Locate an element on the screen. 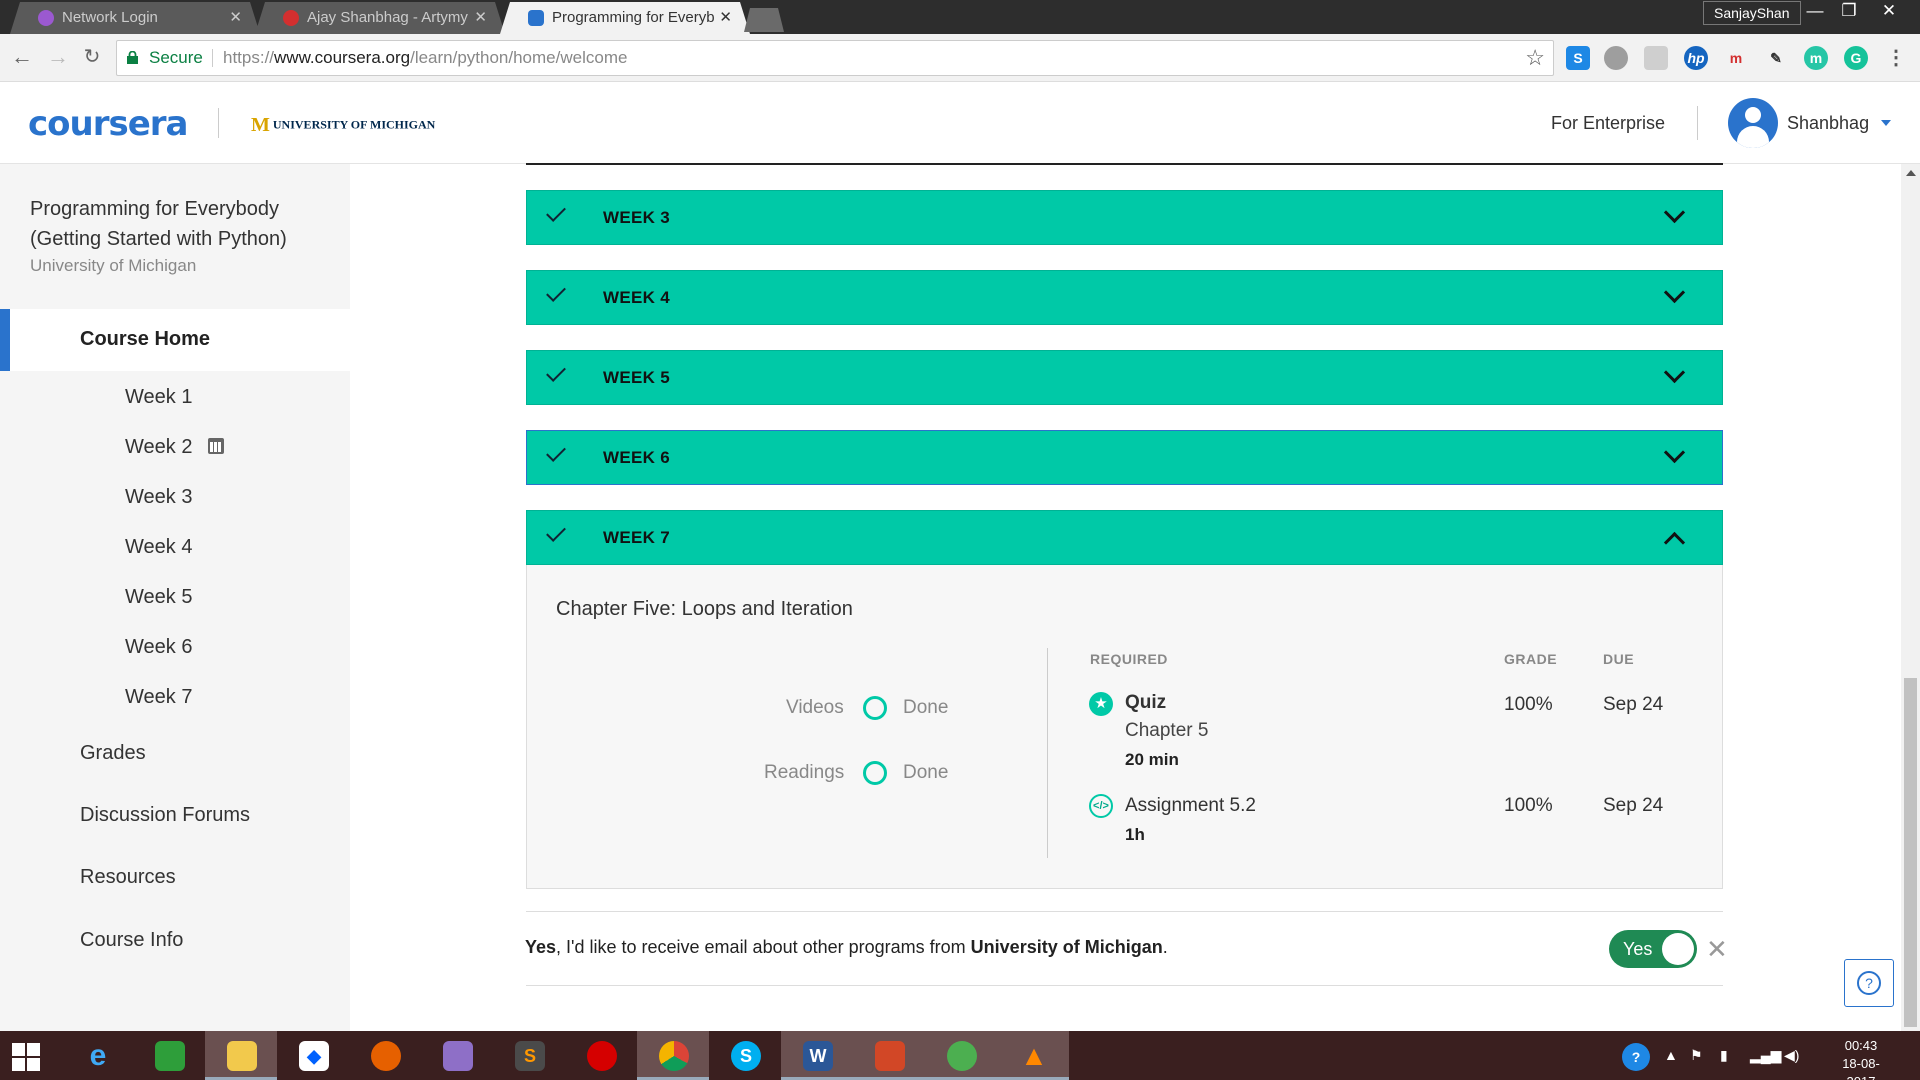  taskbar-sublime: S is located at coordinates (529, 1055).